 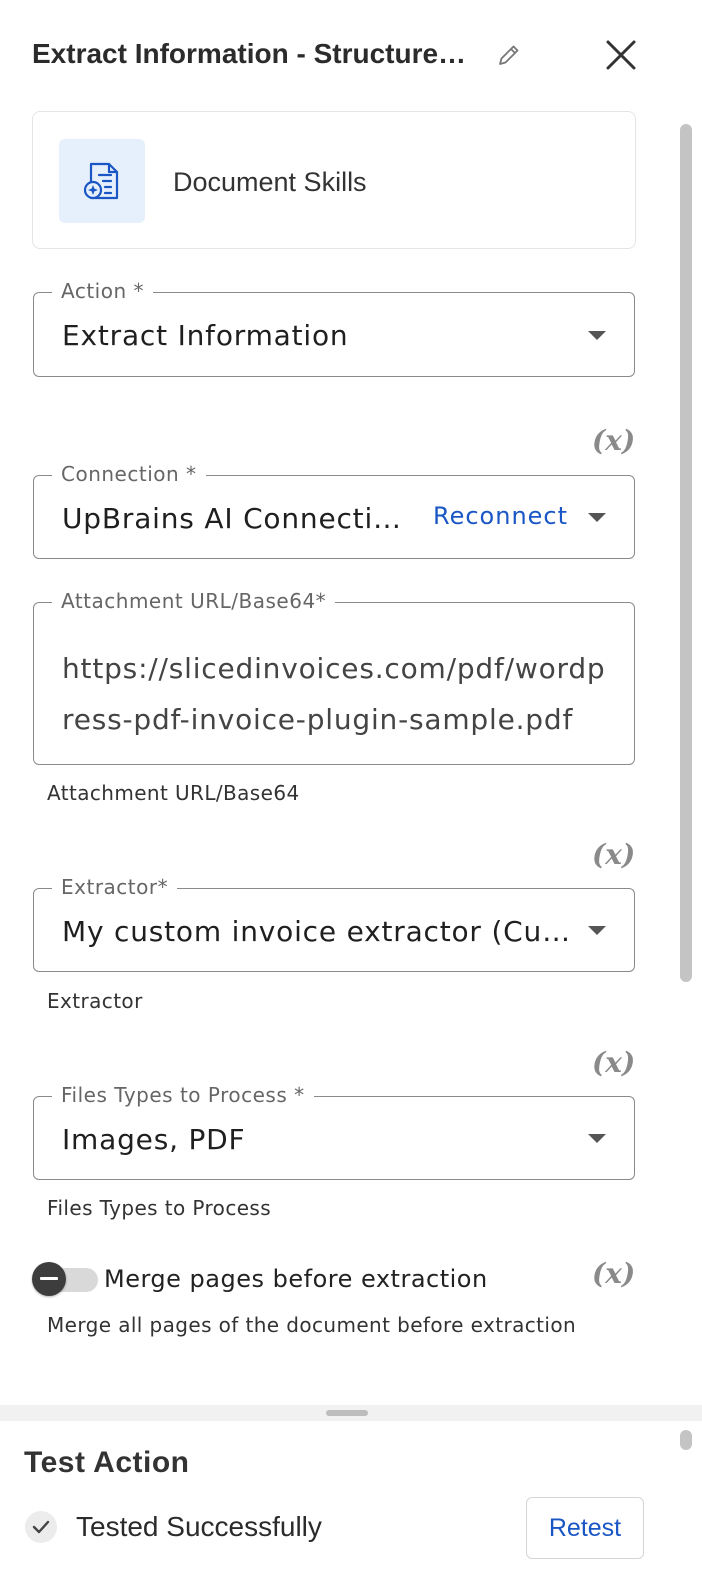 What do you see at coordinates (205, 335) in the screenshot?
I see `action-value: Extract Information` at bounding box center [205, 335].